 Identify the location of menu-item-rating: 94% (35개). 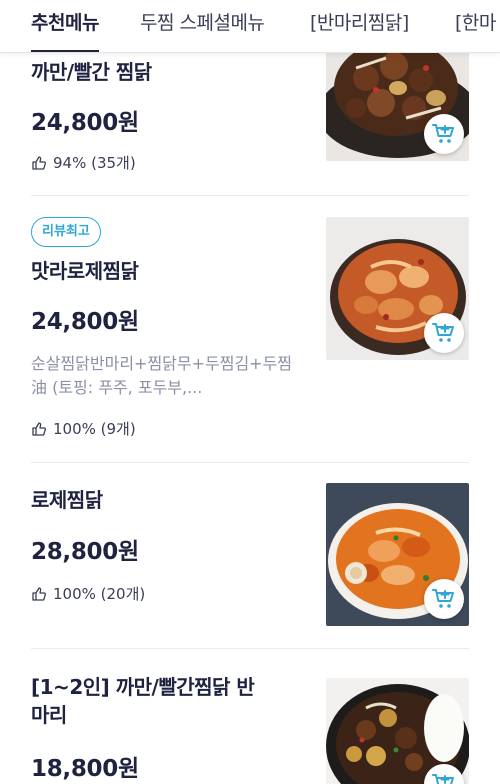
(83, 162).